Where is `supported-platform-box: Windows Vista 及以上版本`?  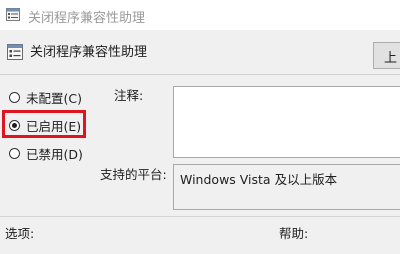
supported-platform-box: Windows Vista 及以上版本 is located at coordinates (286, 187).